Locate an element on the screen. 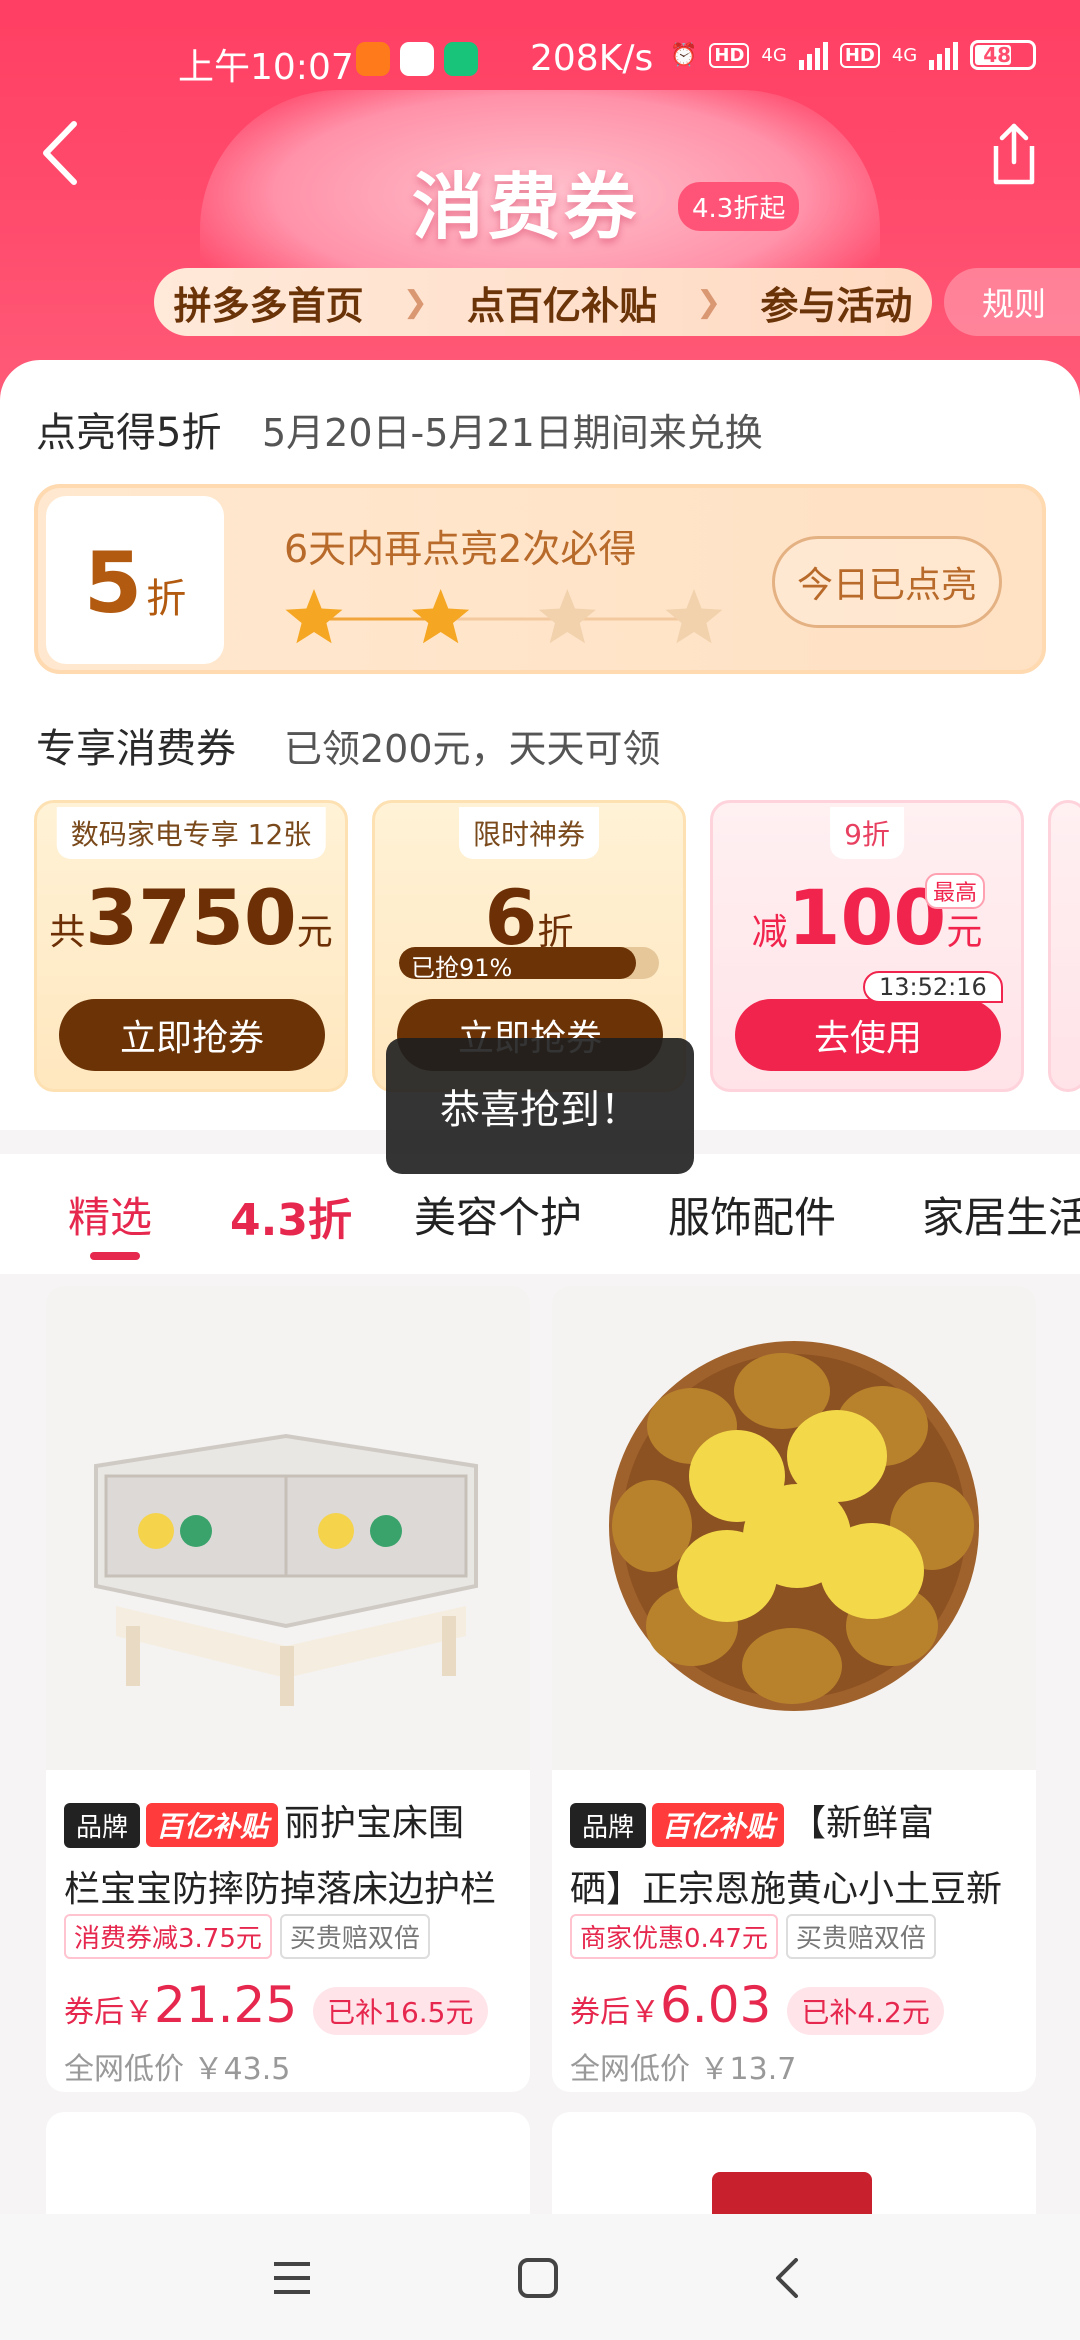 Image resolution: width=1080 pixels, height=2340 pixels. coupon-partial is located at coordinates (1064, 946).